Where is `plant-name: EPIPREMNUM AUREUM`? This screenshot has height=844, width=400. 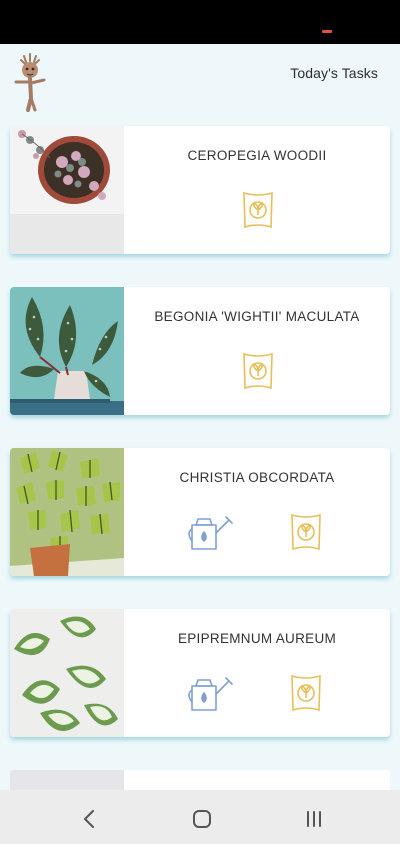 plant-name: EPIPREMNUM AUREUM is located at coordinates (257, 638).